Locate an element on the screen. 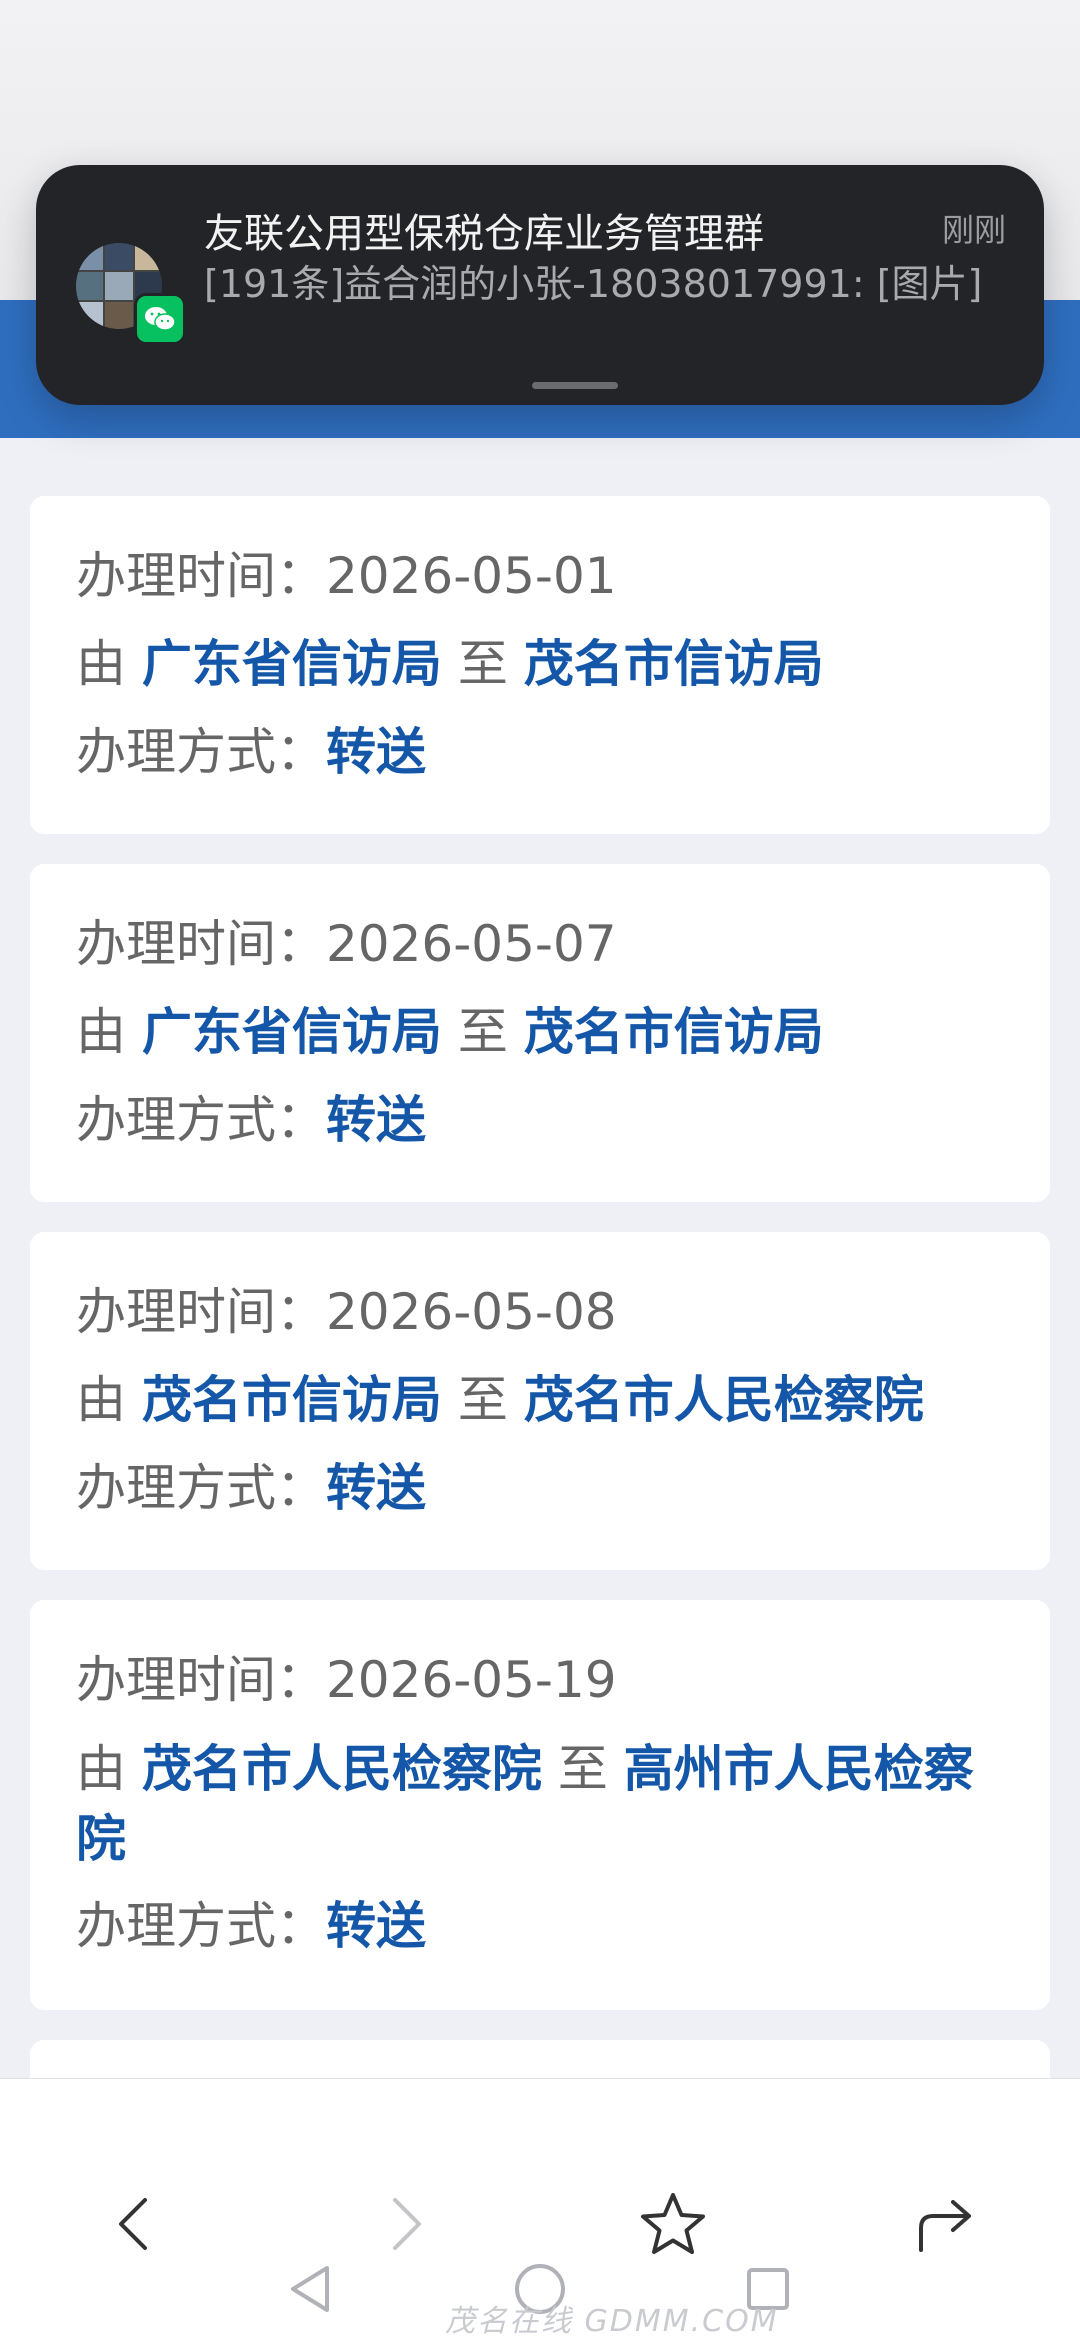  wechat-icon is located at coordinates (160, 319).